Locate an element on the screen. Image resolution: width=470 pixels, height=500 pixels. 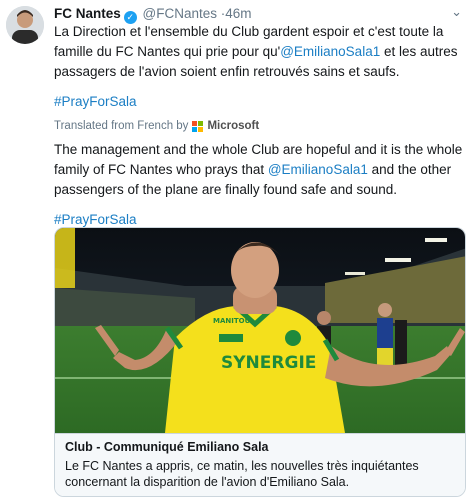
shirt-brand-text: MANITOU is located at coordinates (232, 321).